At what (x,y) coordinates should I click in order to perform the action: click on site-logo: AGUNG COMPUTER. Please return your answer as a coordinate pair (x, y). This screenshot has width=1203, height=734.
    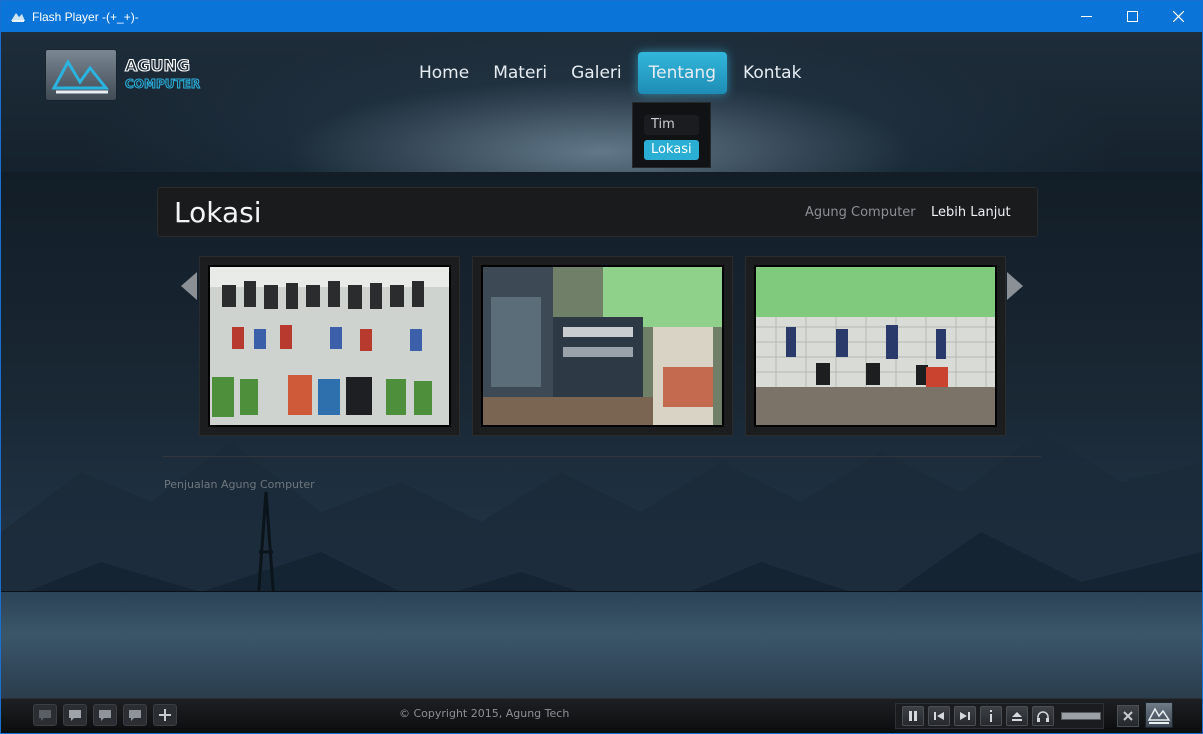
    Looking at the image, I should click on (145, 76).